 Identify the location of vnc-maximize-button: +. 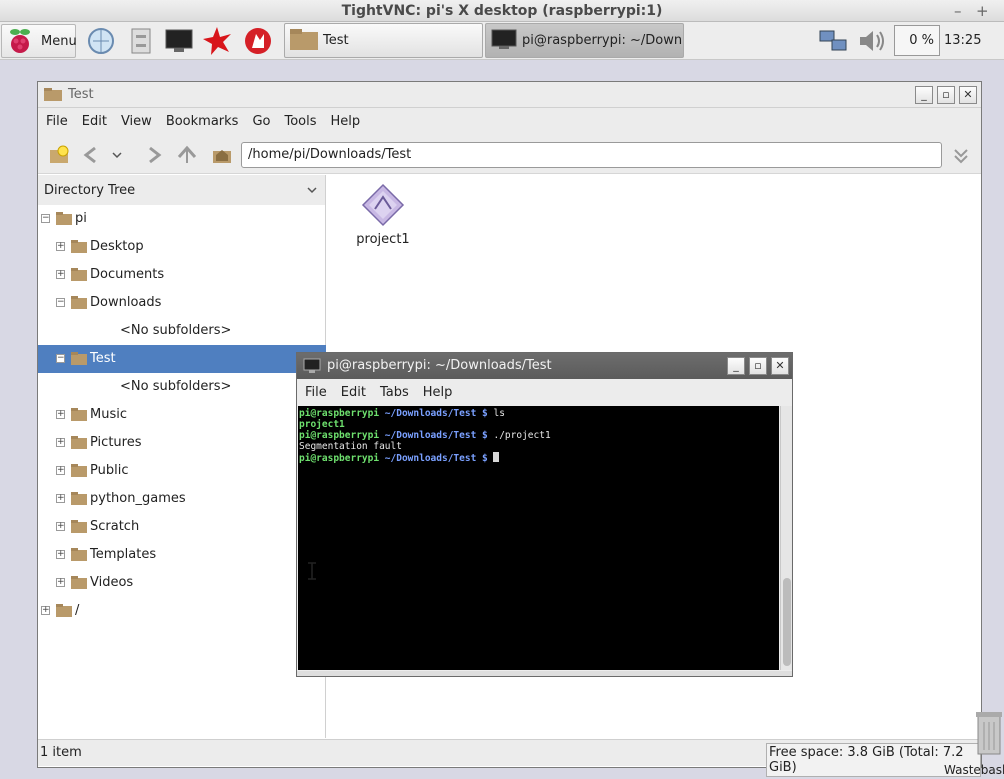
(982, 11).